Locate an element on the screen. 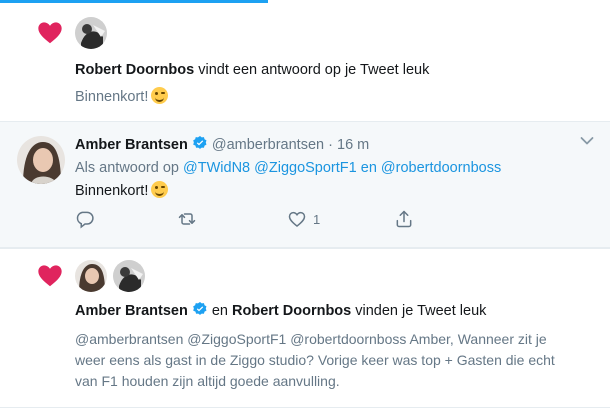 The image size is (610, 408). share-icon is located at coordinates (404, 219).